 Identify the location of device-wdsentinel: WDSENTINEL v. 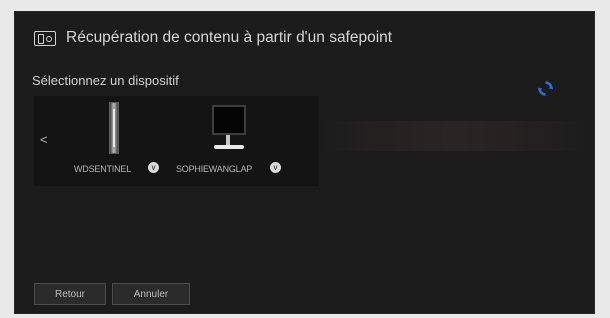
(114, 142).